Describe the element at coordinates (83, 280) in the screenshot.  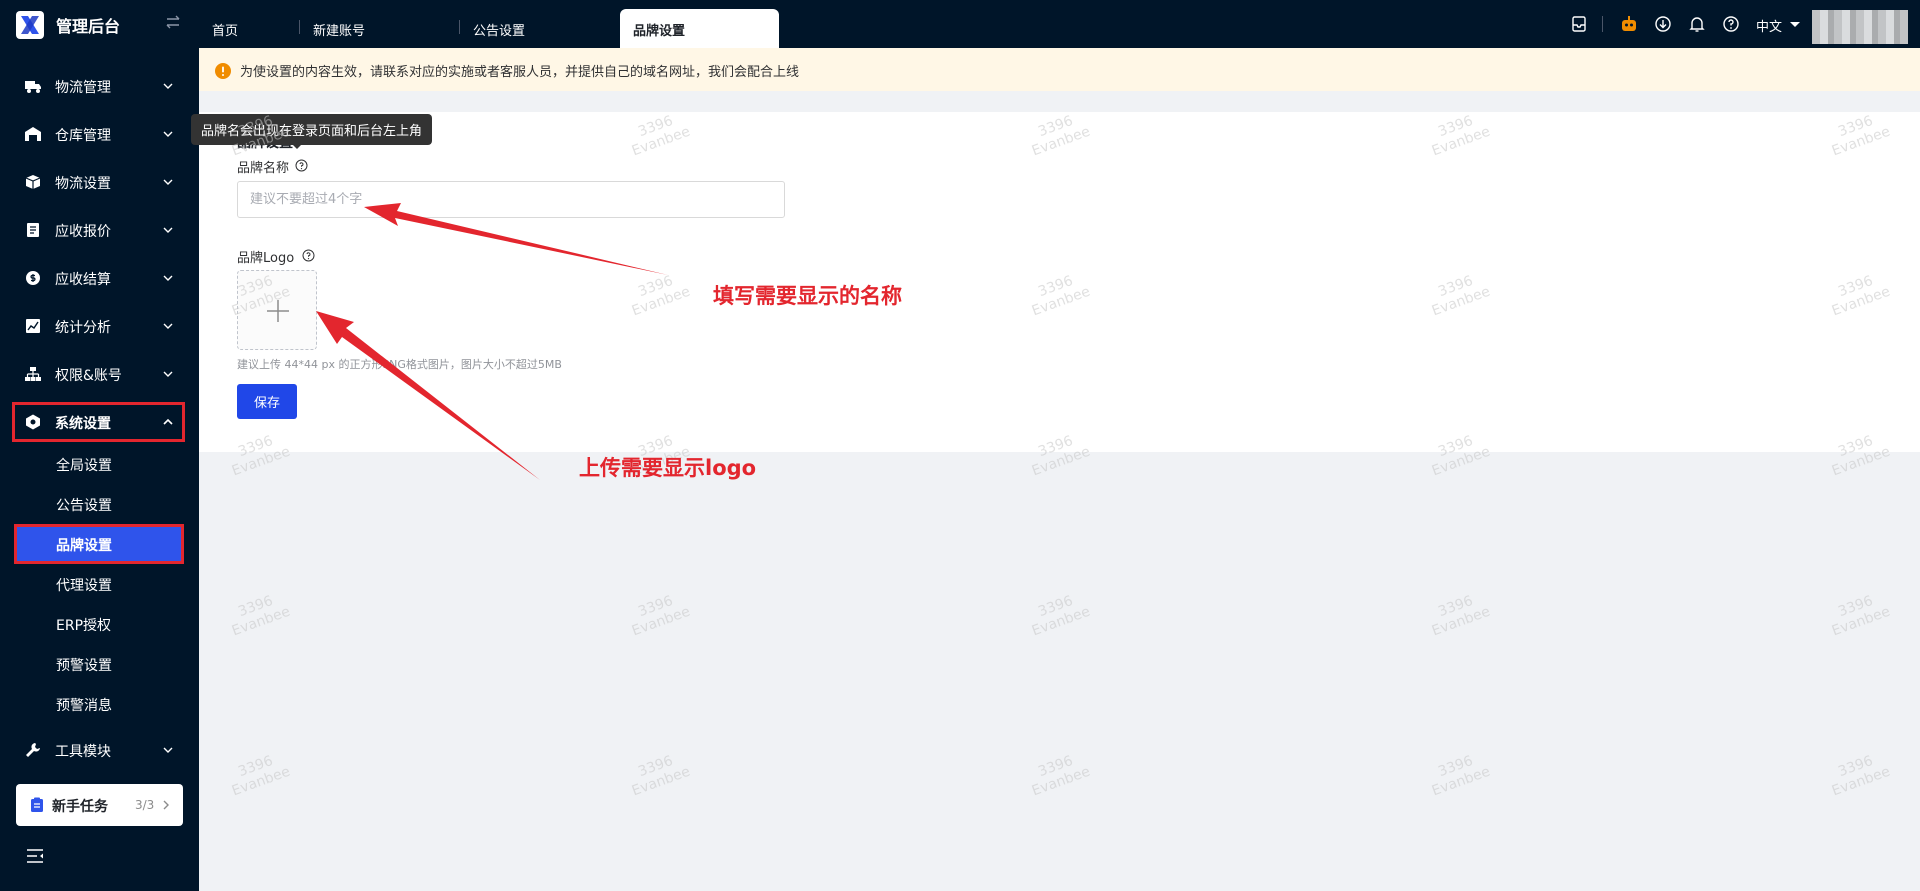
I see `menu-label: 应收结算` at that location.